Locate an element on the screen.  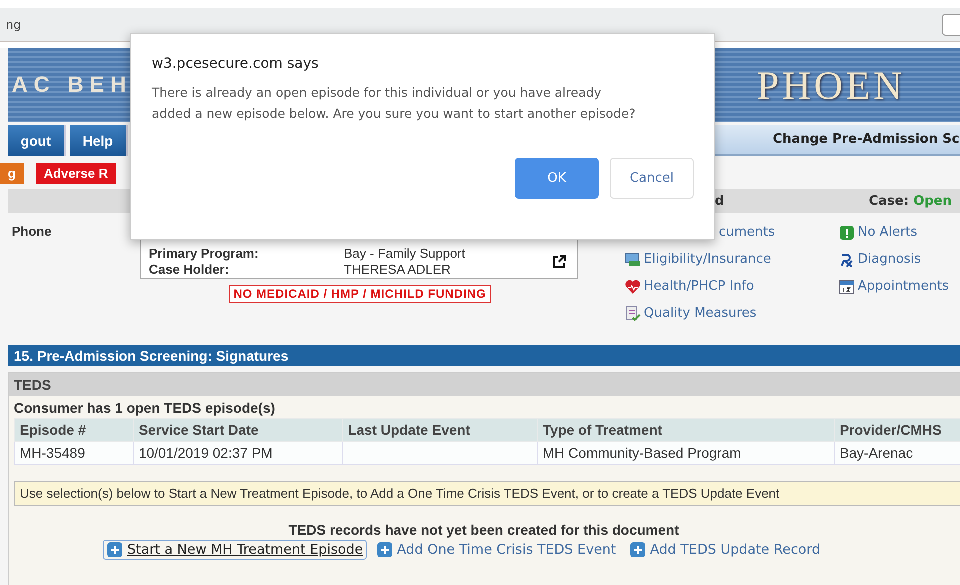
nav-button: Help is located at coordinates (99, 140).